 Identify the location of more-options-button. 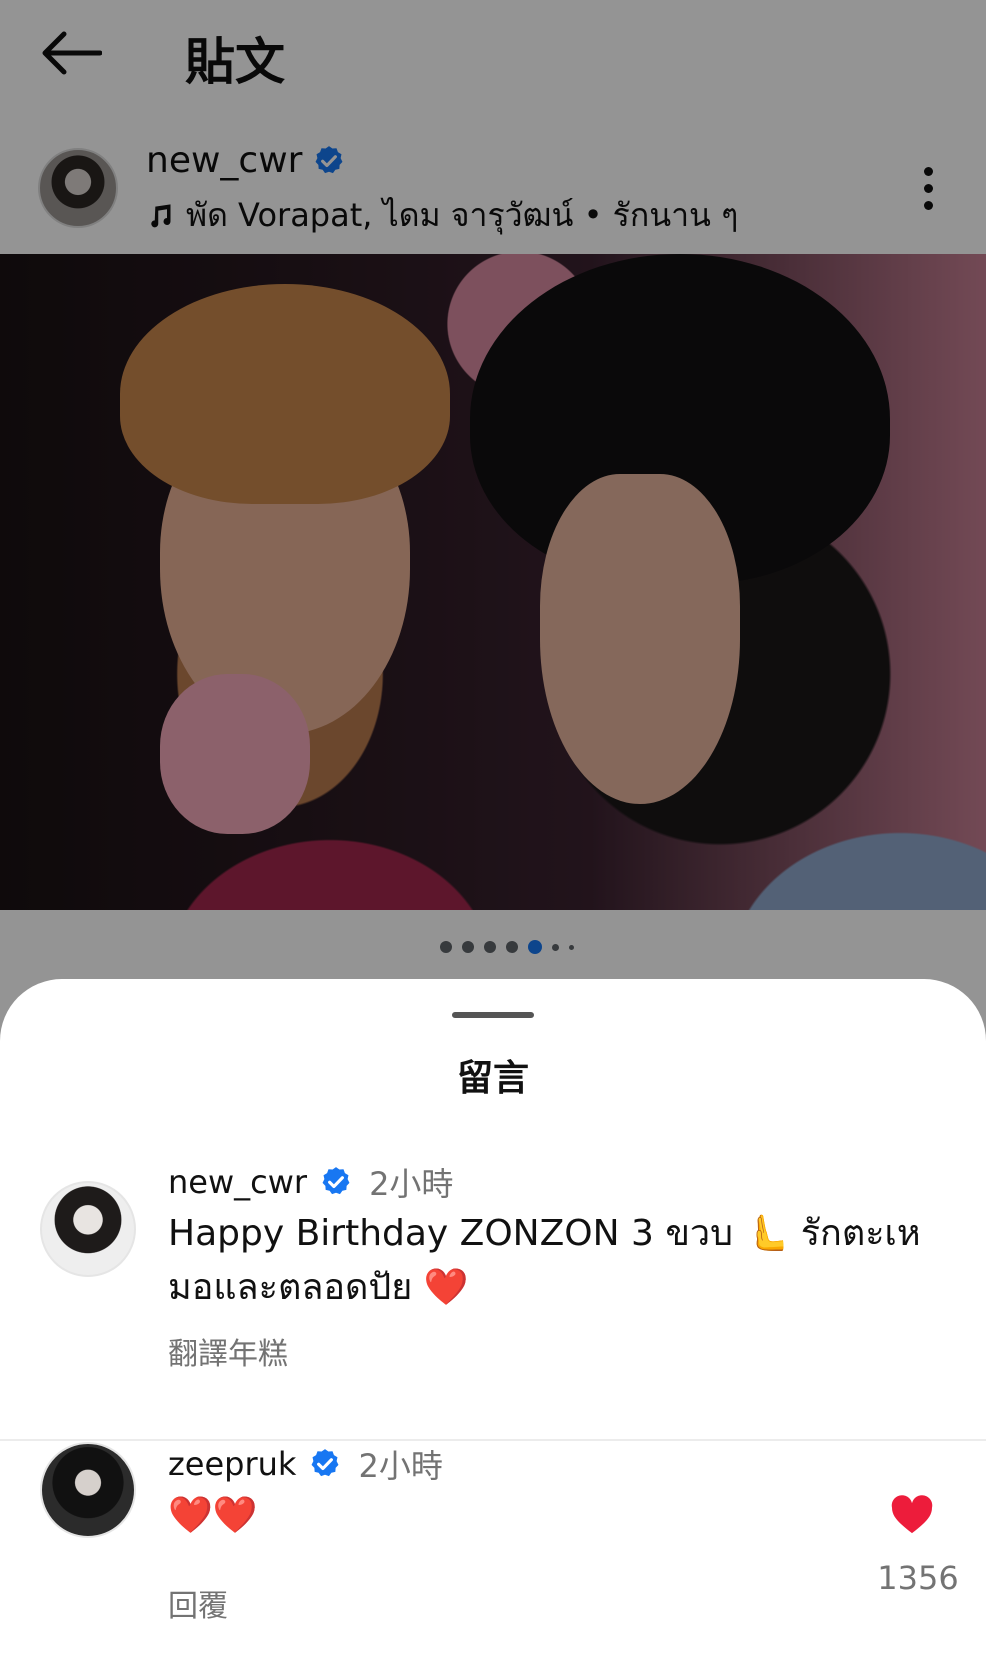
(928, 188).